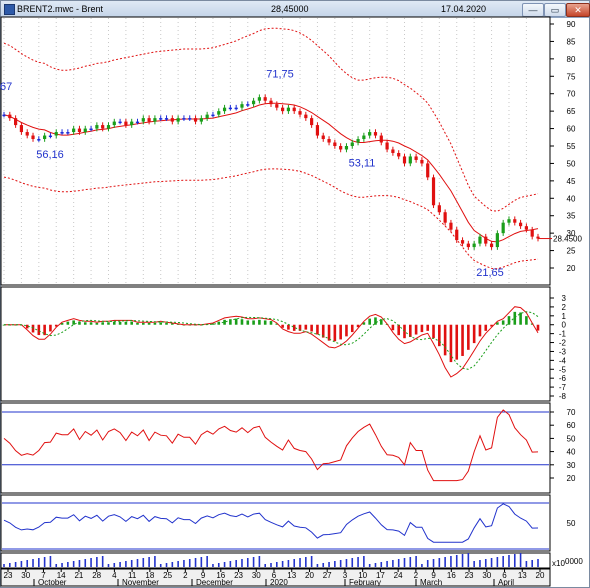  What do you see at coordinates (279, 582) in the screenshot?
I see `month-label: 2020` at bounding box center [279, 582].